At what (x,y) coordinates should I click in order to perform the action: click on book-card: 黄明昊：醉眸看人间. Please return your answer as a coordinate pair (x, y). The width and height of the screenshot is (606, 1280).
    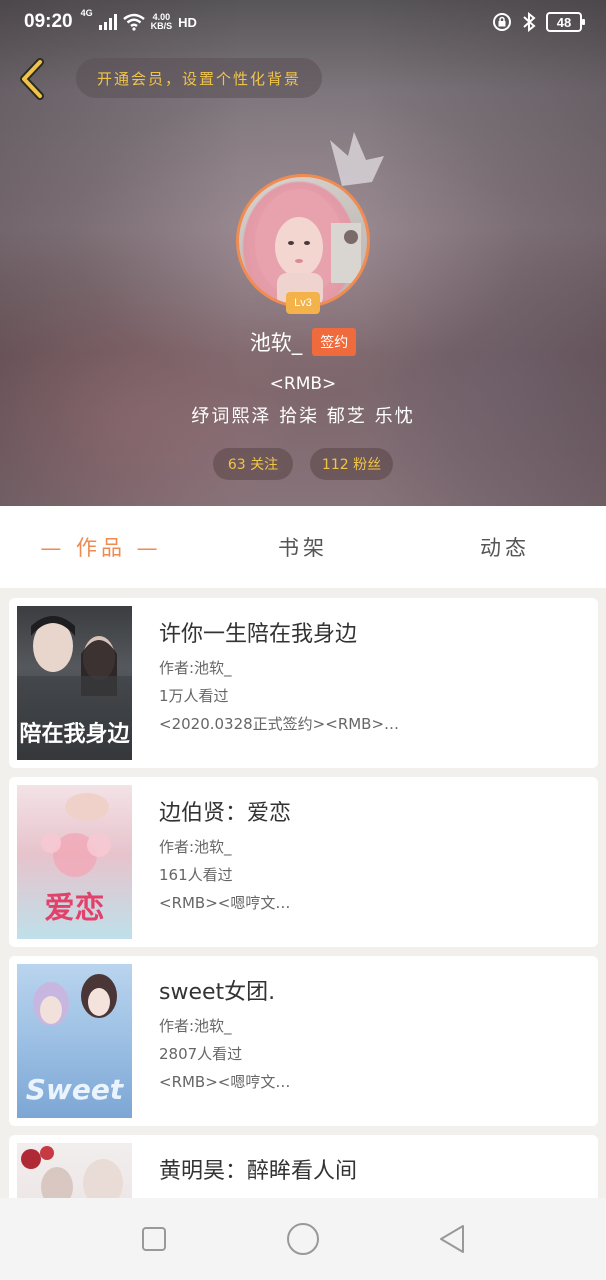
    Looking at the image, I should click on (303, 1166).